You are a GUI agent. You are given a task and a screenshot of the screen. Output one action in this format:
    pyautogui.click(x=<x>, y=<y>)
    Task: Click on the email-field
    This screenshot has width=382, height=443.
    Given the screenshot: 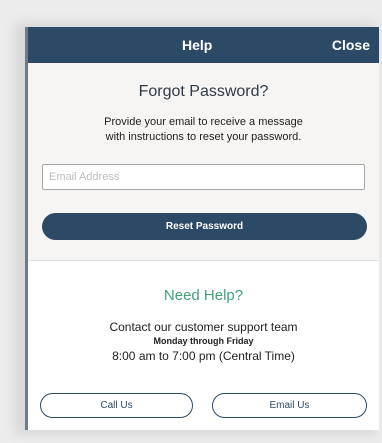 What is the action you would take?
    pyautogui.click(x=203, y=177)
    